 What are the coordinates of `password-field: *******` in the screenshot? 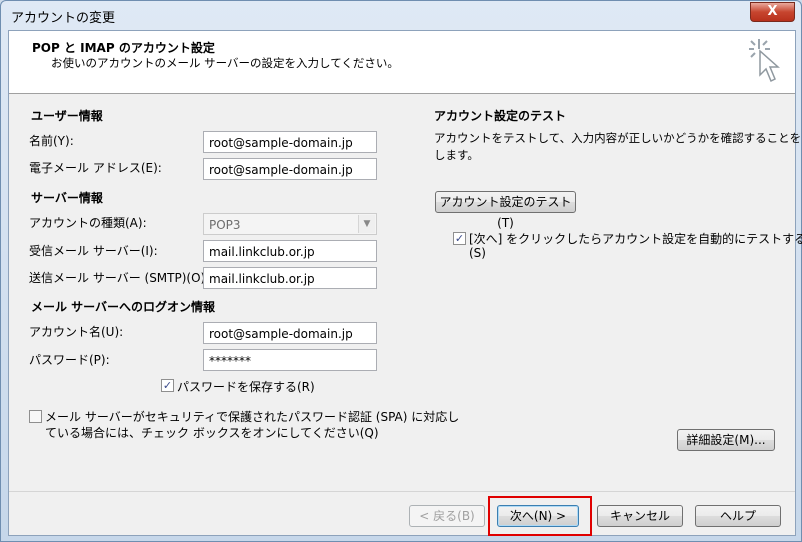 It's located at (290, 360).